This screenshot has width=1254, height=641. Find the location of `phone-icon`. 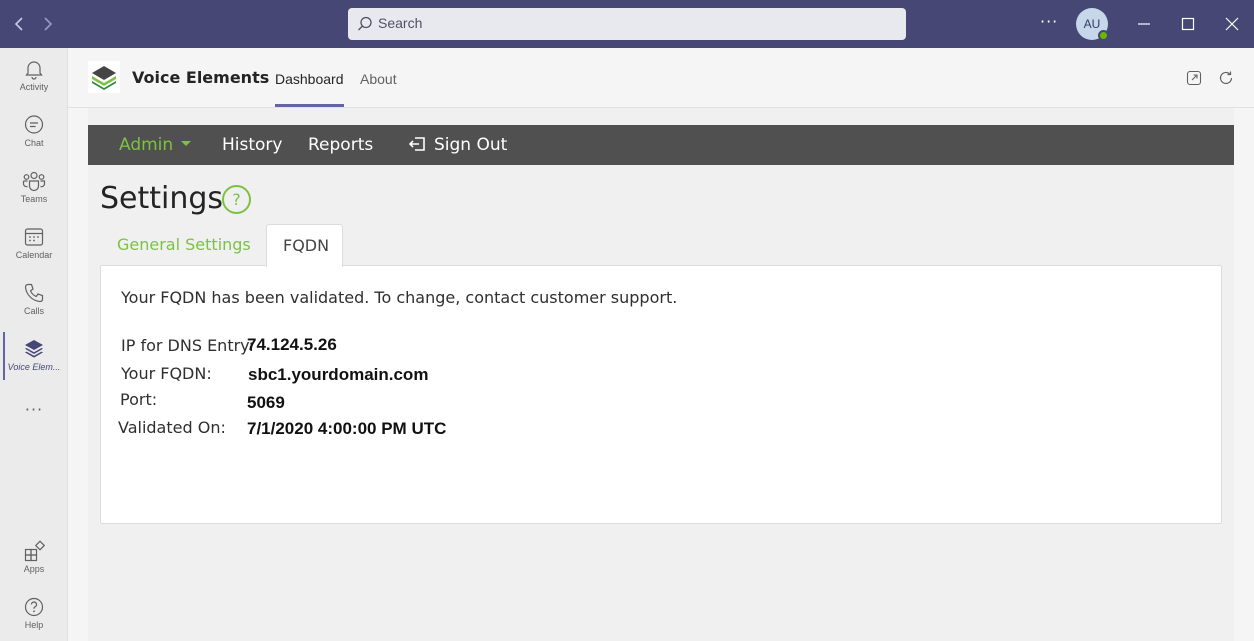

phone-icon is located at coordinates (34, 293).